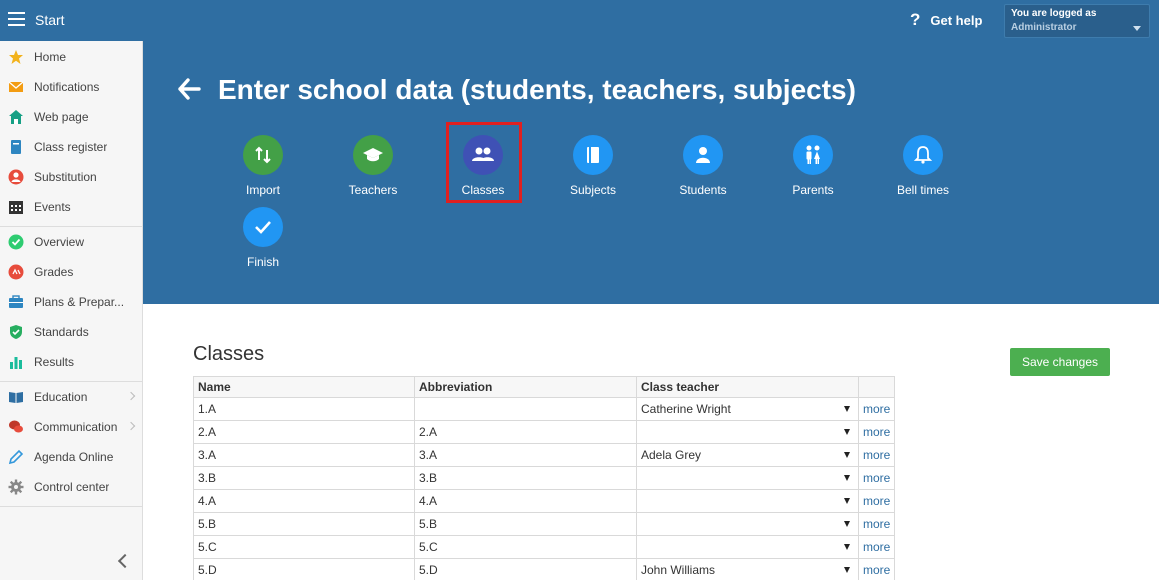 The width and height of the screenshot is (1159, 580). Describe the element at coordinates (16, 397) in the screenshot. I see `open-book-icon` at that location.